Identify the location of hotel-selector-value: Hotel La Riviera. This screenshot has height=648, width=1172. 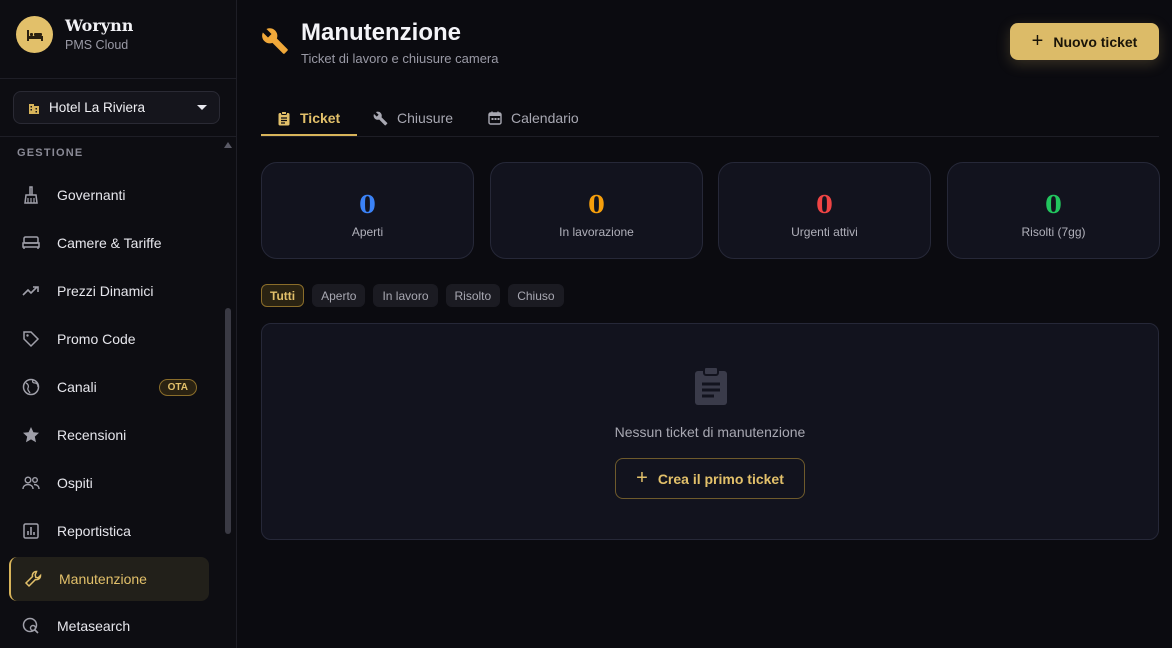
(97, 107).